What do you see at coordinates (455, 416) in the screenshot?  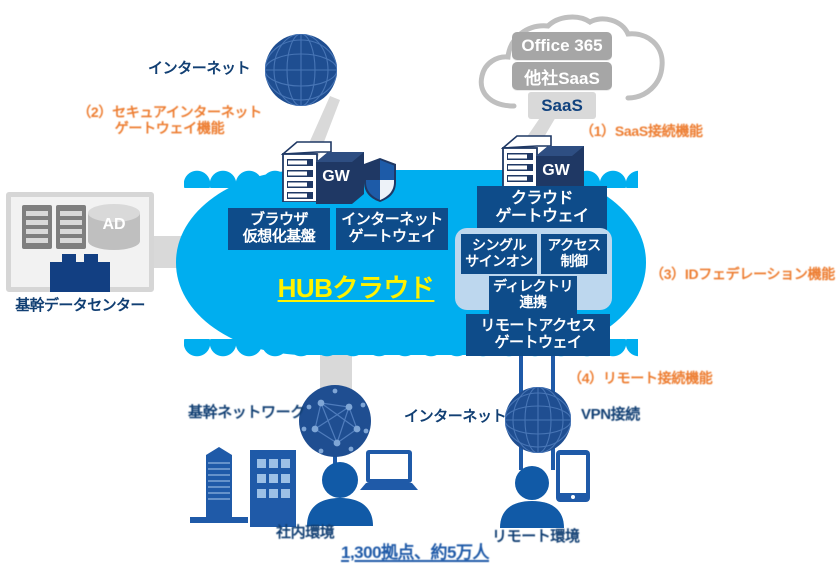 I see `internet-bottom-label: インターネット` at bounding box center [455, 416].